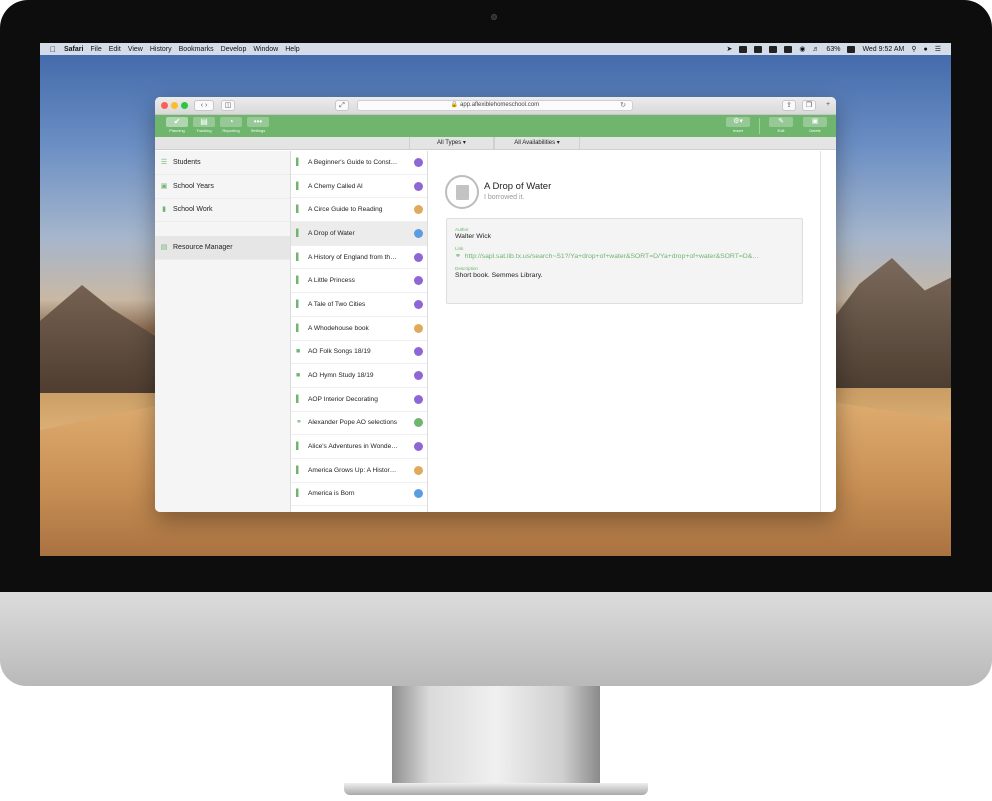 This screenshot has width=992, height=801. What do you see at coordinates (495, 105) in the screenshot?
I see `address-bar: 🔒 app.aflexiblehomeschool.com ↻` at bounding box center [495, 105].